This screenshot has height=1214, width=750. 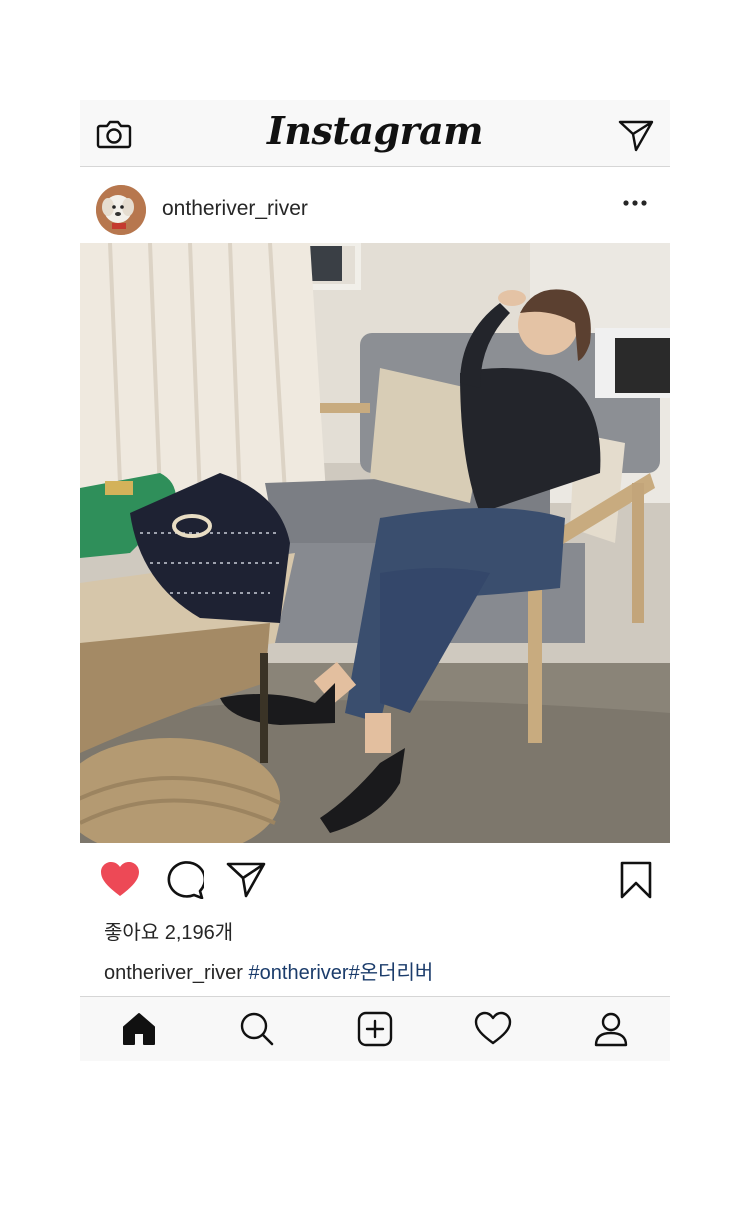 What do you see at coordinates (184, 880) in the screenshot?
I see `comment-icon` at bounding box center [184, 880].